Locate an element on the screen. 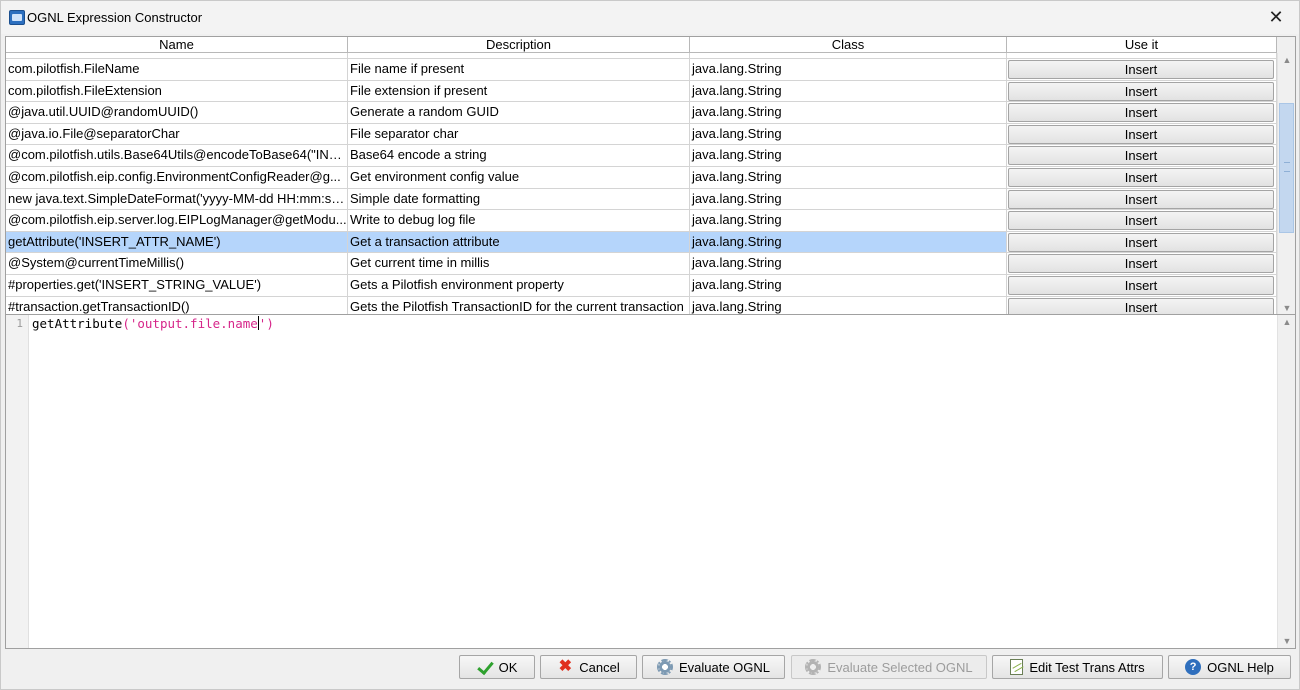 The height and width of the screenshot is (690, 1300). cell-name: #properties.get('INSERT_STRING_VALUE') is located at coordinates (177, 285).